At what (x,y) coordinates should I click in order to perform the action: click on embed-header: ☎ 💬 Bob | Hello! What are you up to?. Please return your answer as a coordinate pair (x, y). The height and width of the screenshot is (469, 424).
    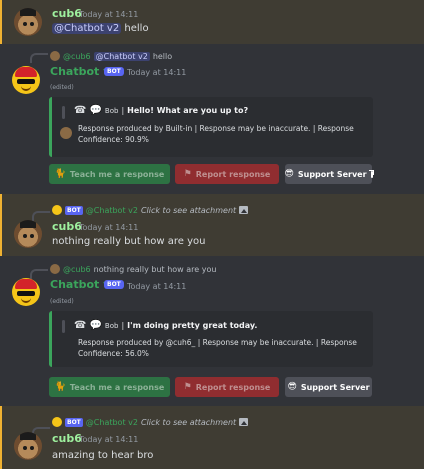
    Looking at the image, I should click on (161, 110).